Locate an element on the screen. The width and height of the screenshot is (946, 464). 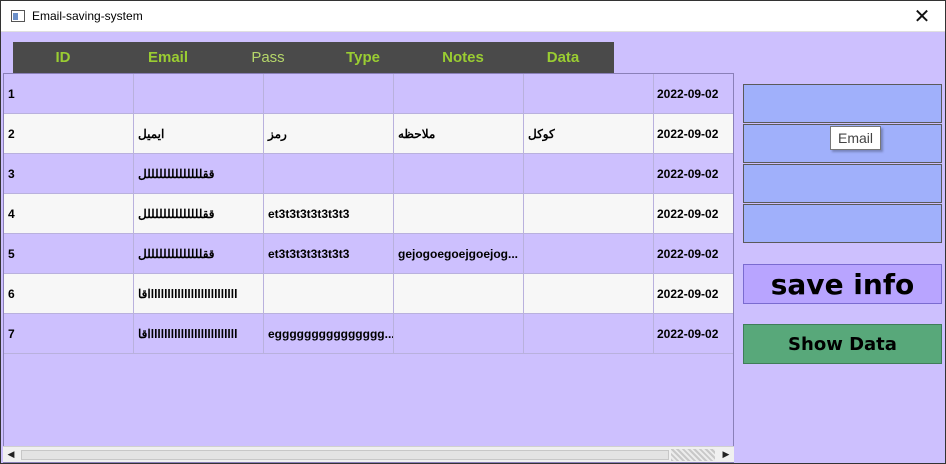
cell-id: 6 is located at coordinates (69, 294).